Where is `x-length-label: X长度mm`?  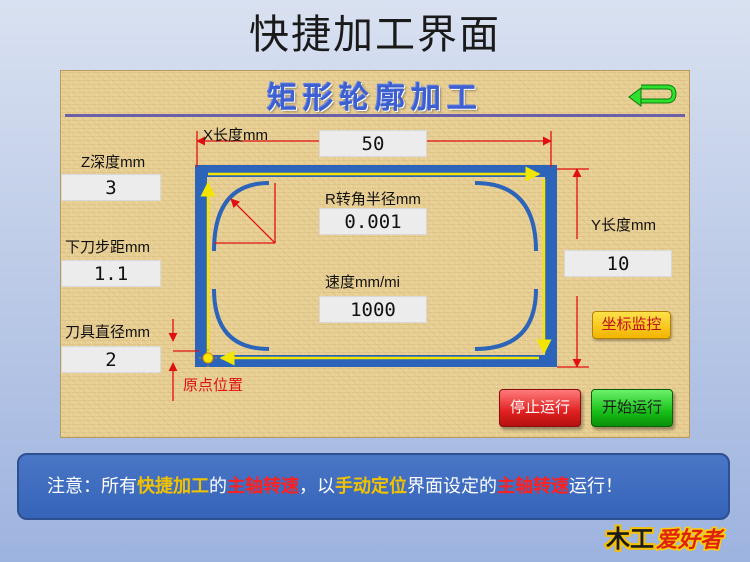
x-length-label: X长度mm is located at coordinates (235, 135).